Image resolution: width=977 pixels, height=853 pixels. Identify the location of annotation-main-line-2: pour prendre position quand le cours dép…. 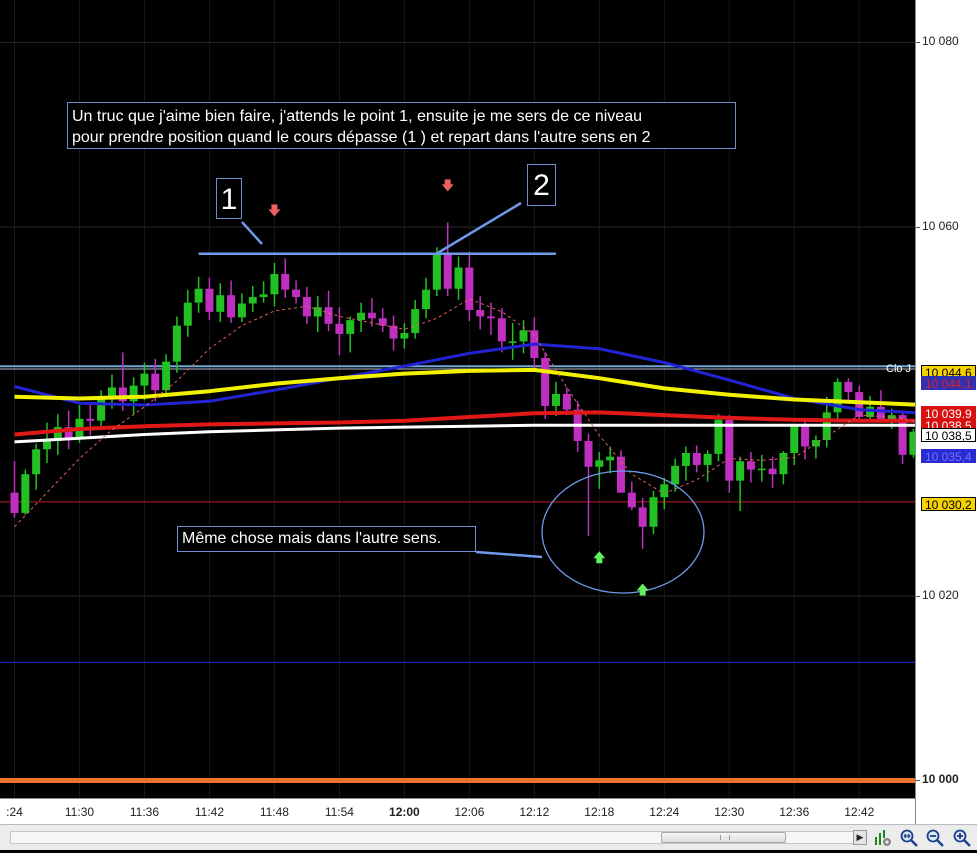
(361, 137).